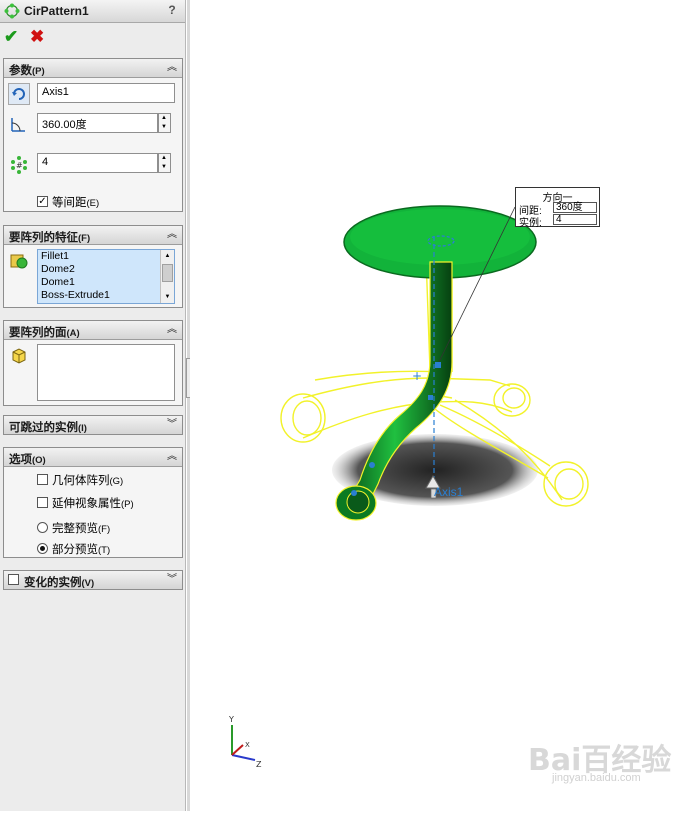  I want to click on triad-z-label: Z, so click(259, 764).